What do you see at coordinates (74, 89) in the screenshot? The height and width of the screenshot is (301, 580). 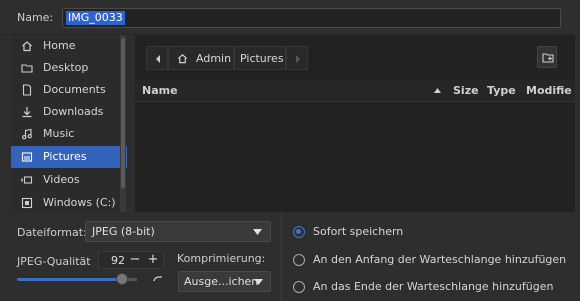 I see `sidebar-item-label: Documents` at bounding box center [74, 89].